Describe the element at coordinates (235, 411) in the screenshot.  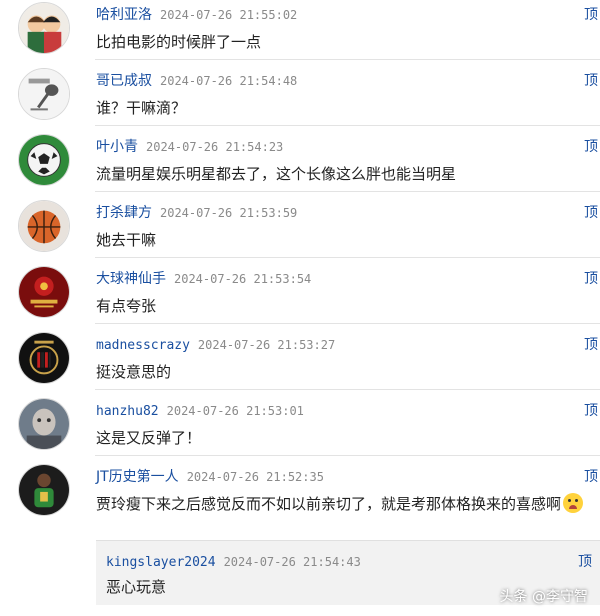
I see `timestamp: 2024-07-26 21:53:01` at that location.